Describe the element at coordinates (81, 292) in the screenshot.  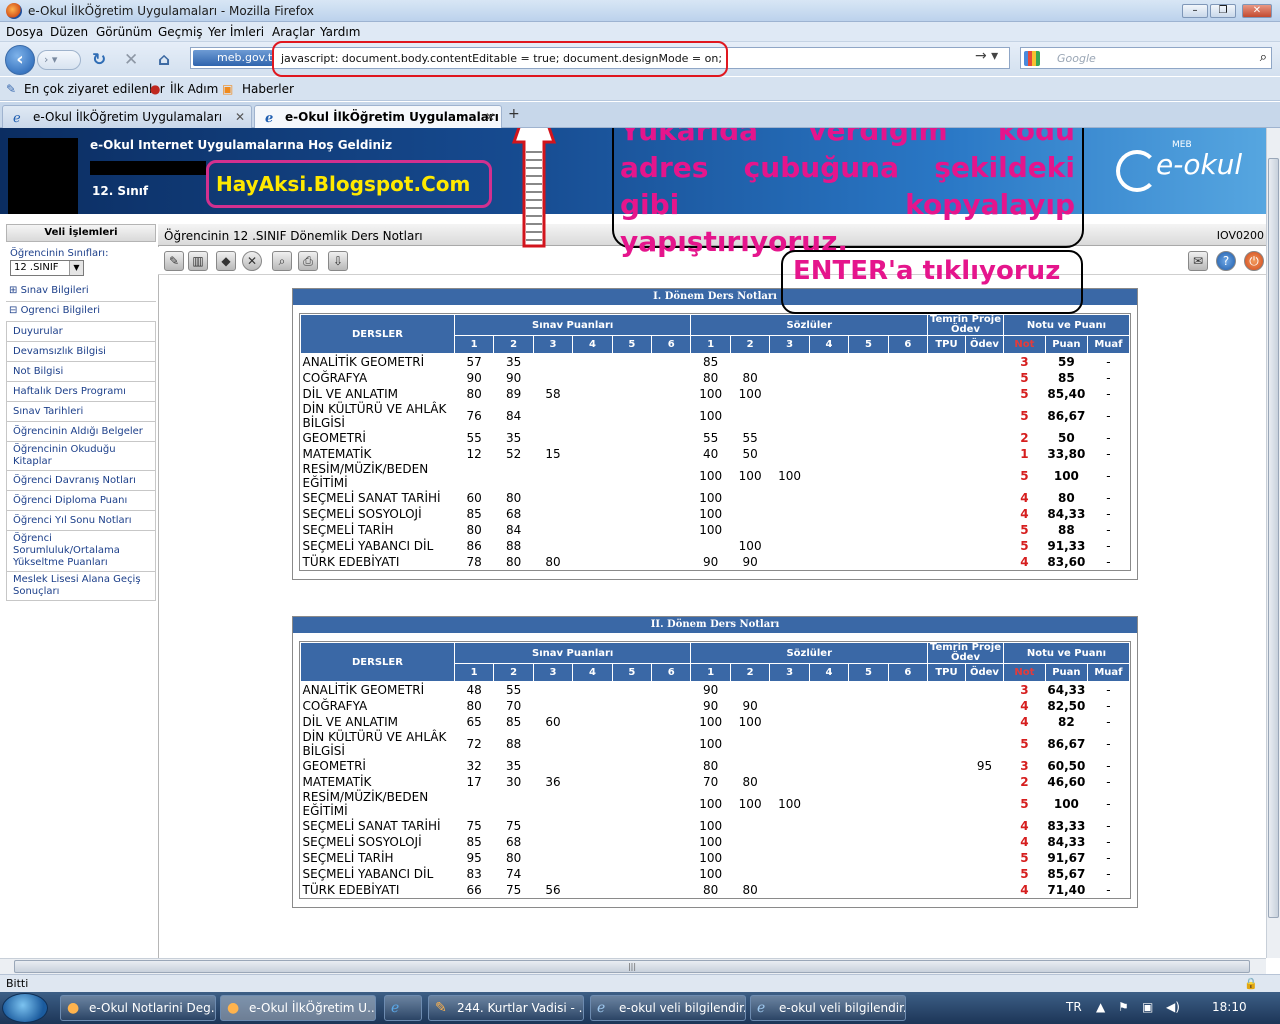
I see `sidebar-group-sinav: ⊞ Sınav Bilgileri` at that location.